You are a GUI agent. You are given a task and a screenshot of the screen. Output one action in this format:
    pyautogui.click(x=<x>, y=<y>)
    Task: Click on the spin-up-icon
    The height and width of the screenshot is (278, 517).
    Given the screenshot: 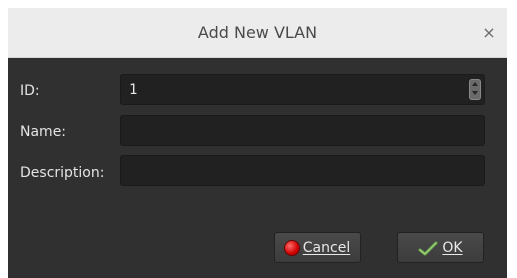 What is the action you would take?
    pyautogui.click(x=475, y=84)
    